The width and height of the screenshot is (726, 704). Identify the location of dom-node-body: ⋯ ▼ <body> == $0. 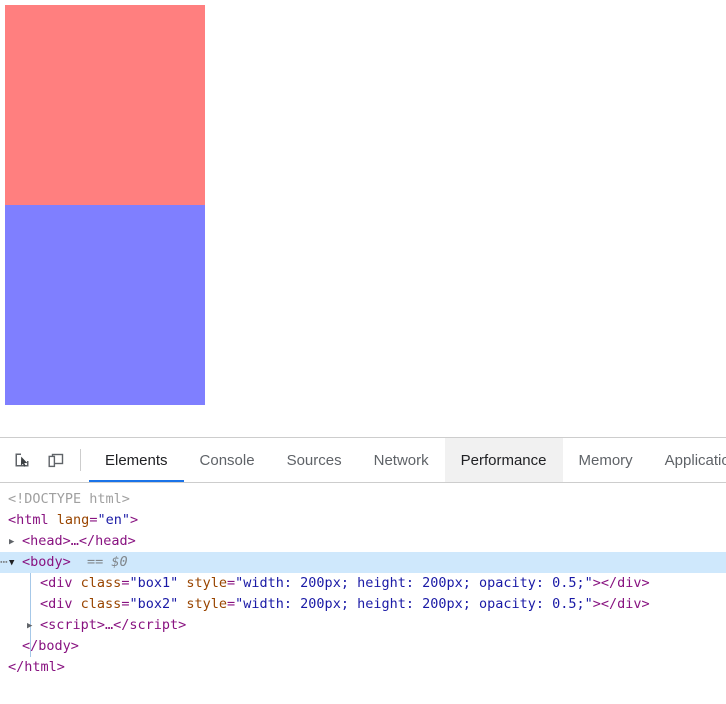
(363, 562).